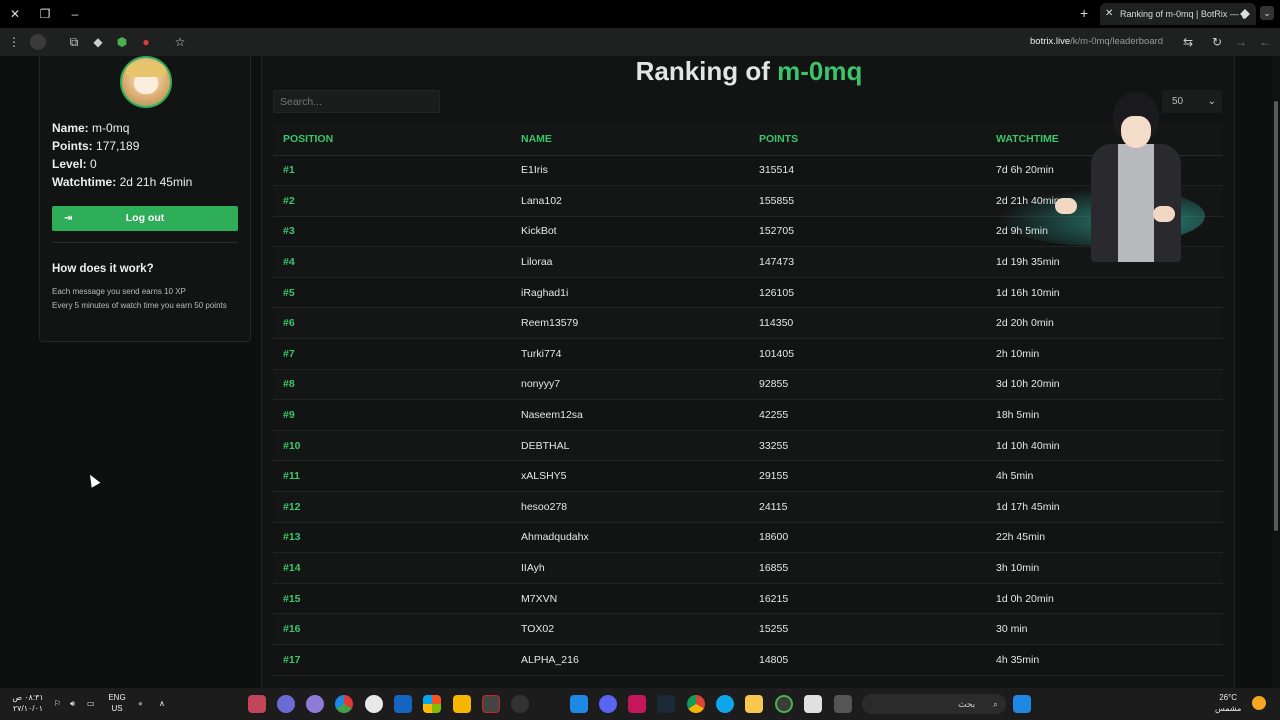 The image size is (1280, 720). I want to click on app-file-explorer-icon, so click(754, 704).